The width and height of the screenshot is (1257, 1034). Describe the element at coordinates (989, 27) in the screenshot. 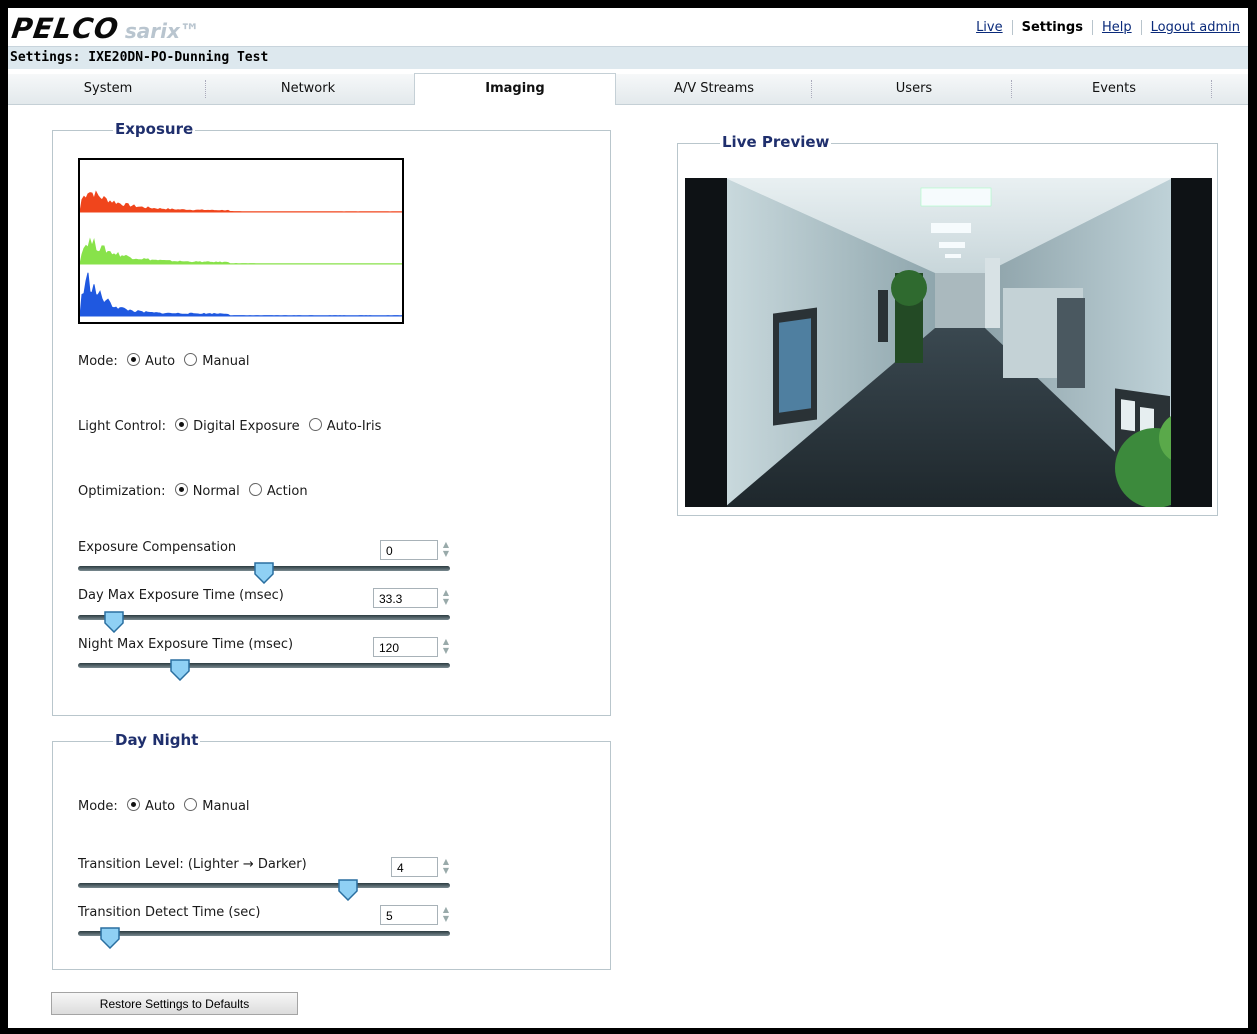

I see `nav-live-link: Live` at that location.